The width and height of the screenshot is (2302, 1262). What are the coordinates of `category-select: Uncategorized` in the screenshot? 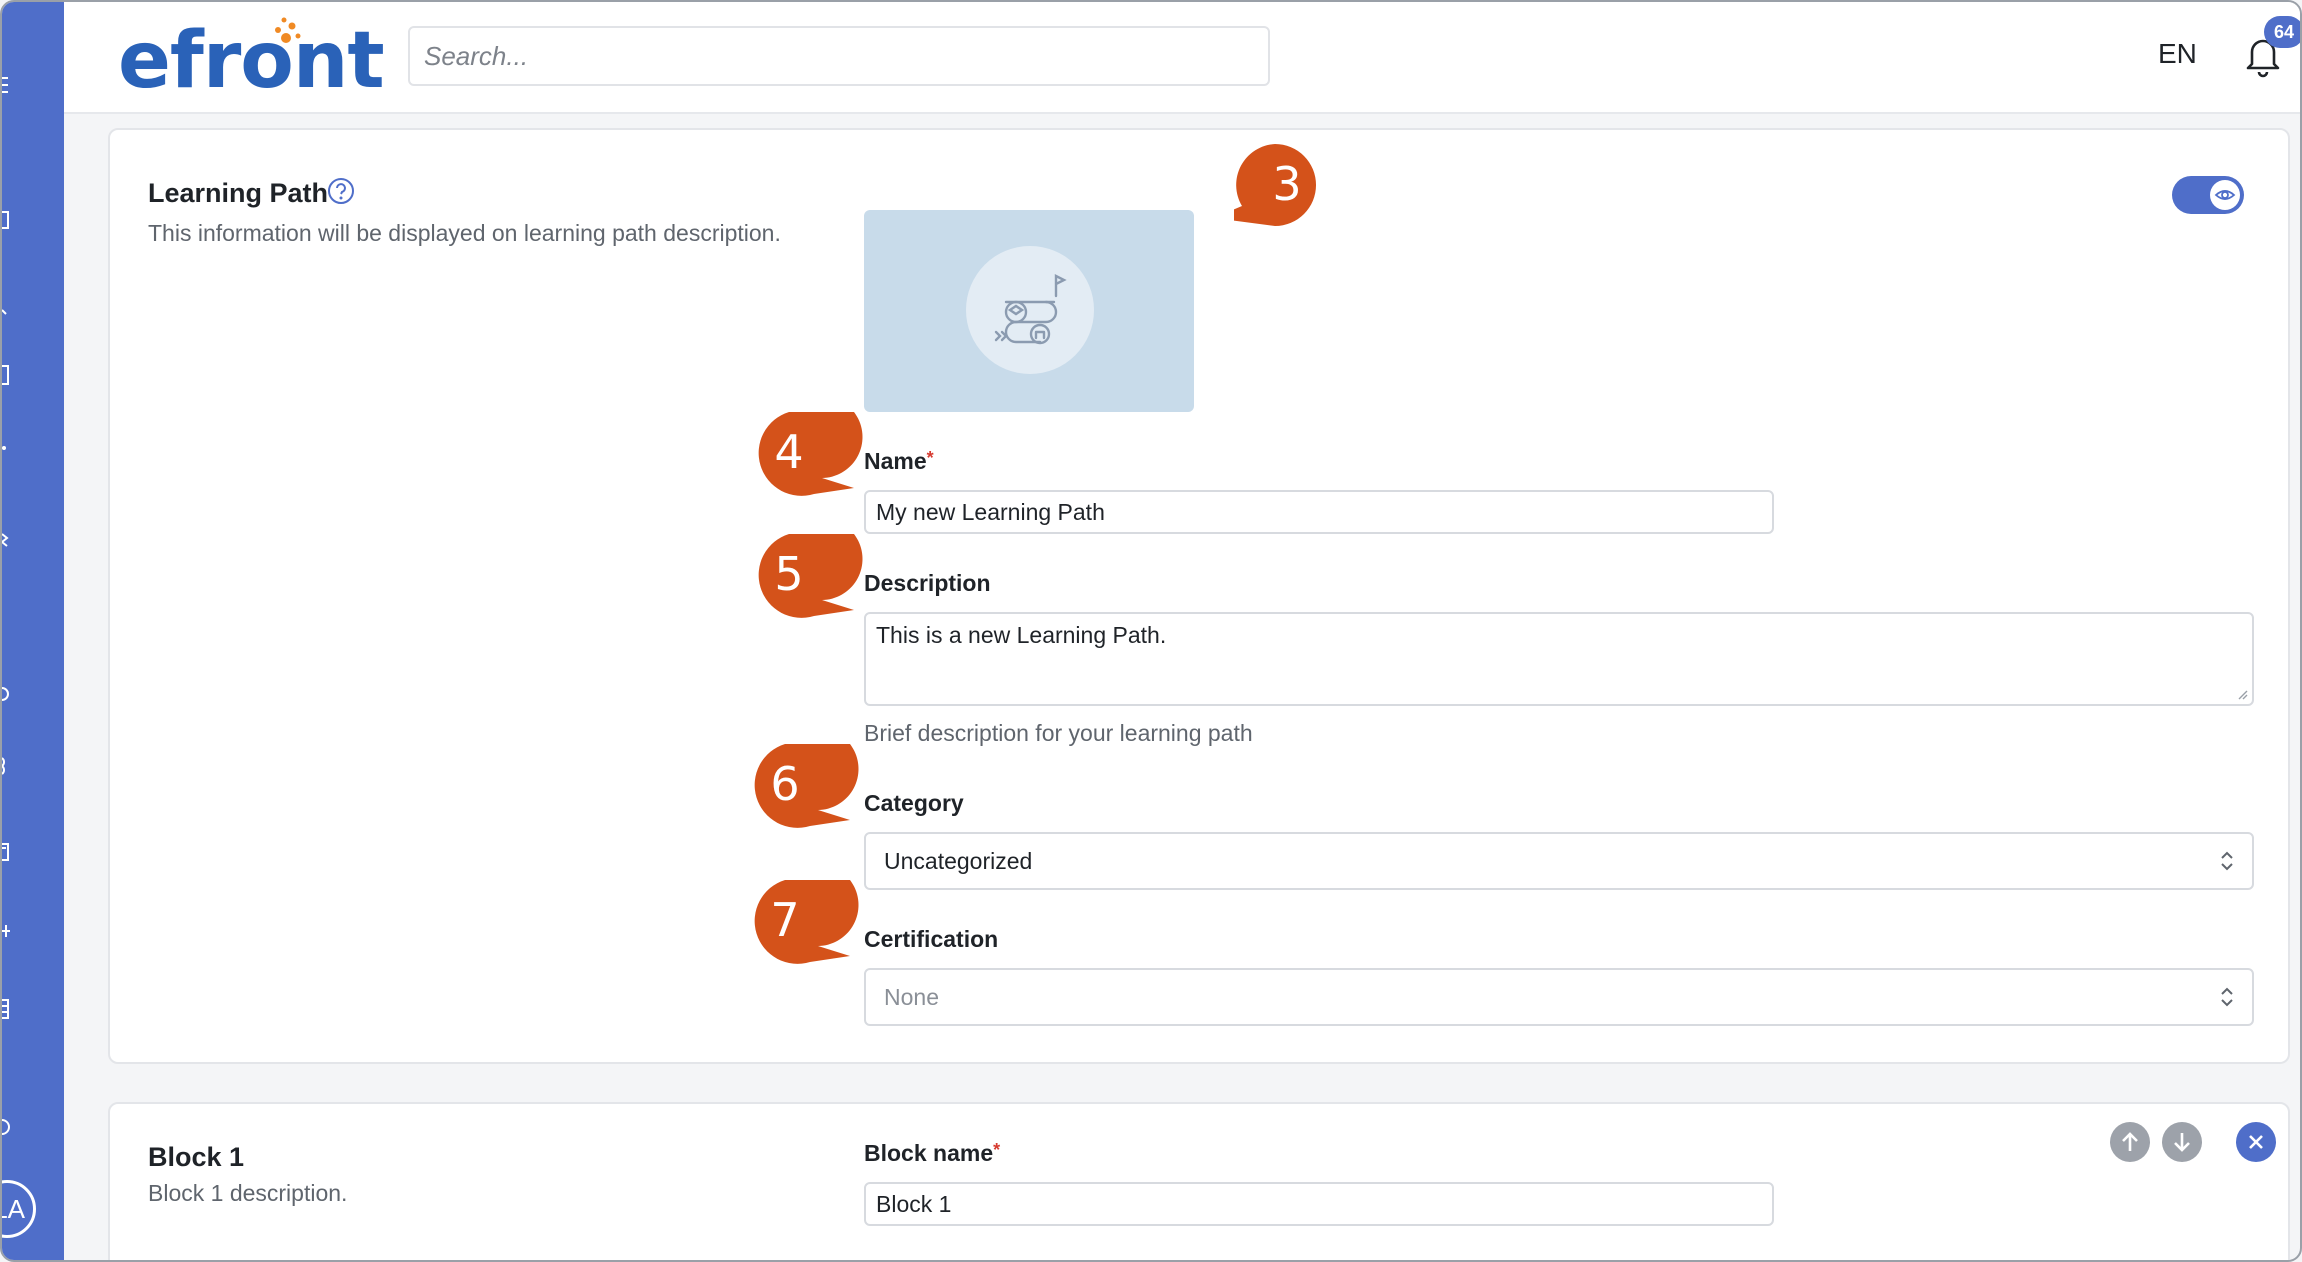 It's located at (1559, 861).